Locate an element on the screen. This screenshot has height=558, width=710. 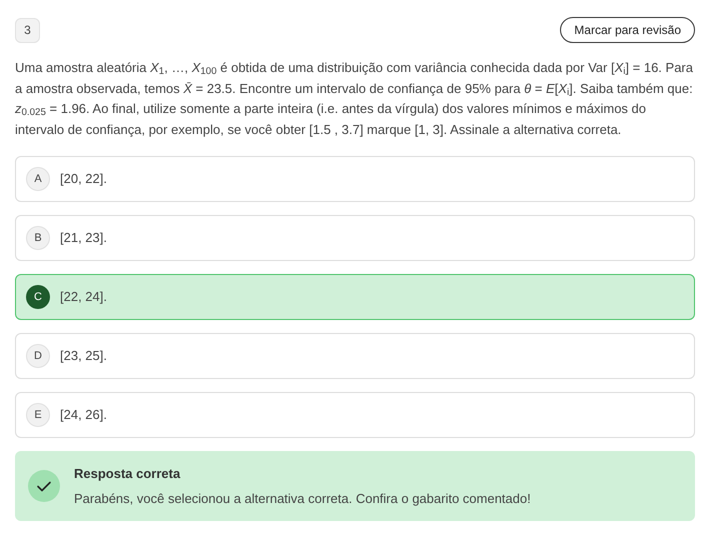
review-button: Marcar para revisão is located at coordinates (627, 30).